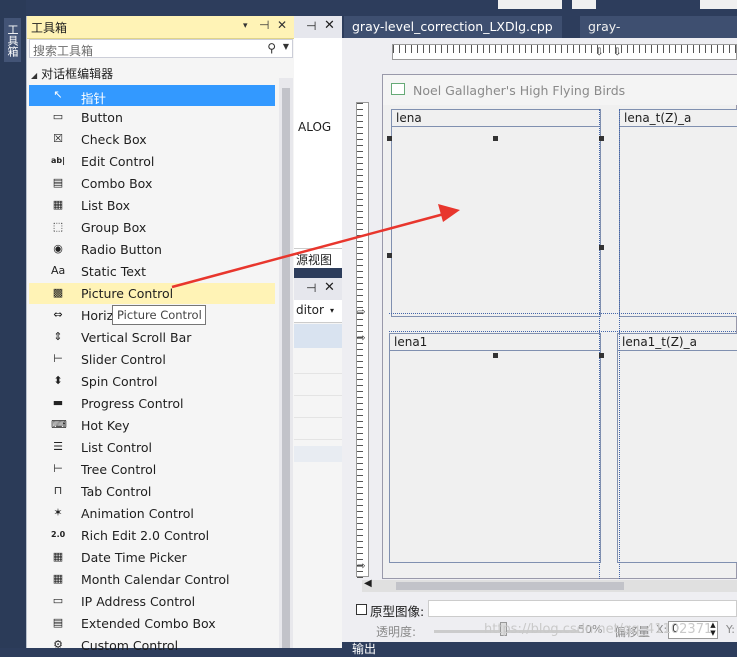 The width and height of the screenshot is (737, 657). I want to click on annotation-arrow, so click(315, 246).